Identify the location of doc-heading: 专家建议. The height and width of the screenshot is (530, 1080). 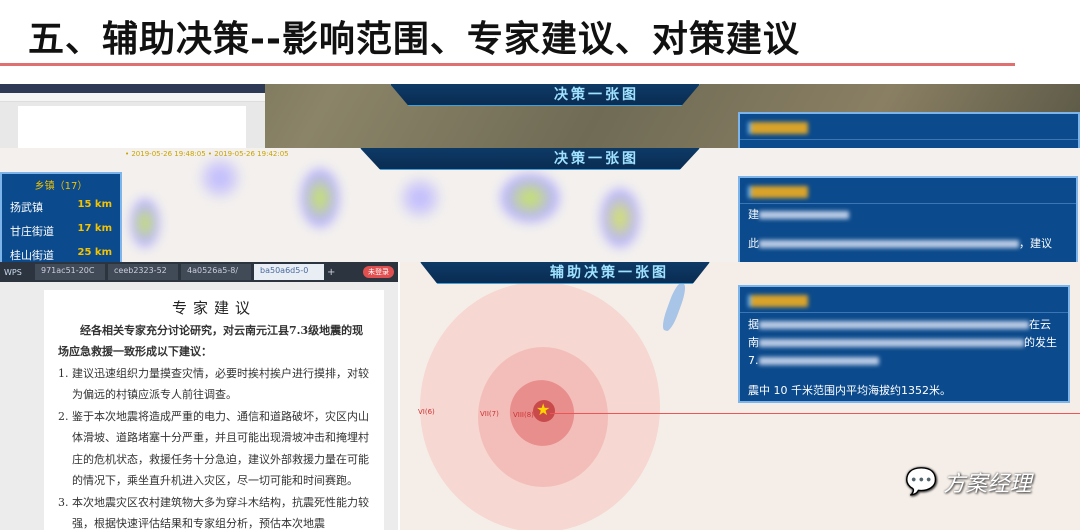
(213, 308).